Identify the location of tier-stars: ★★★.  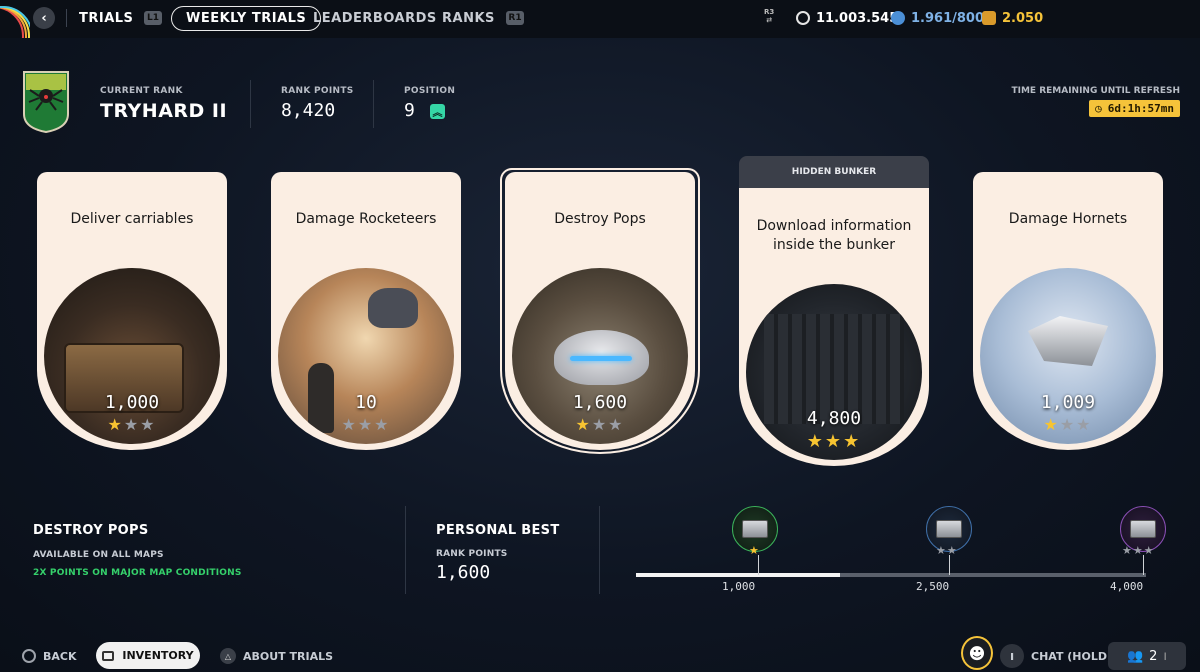
(1138, 550).